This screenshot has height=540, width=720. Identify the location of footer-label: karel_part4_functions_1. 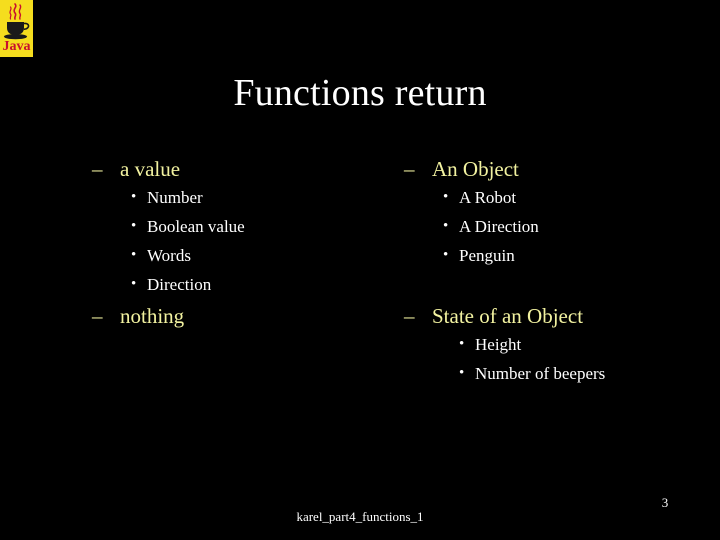
(360, 516).